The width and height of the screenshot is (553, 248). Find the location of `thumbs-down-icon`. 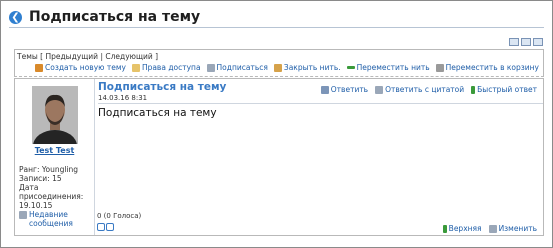

thumbs-down-icon is located at coordinates (110, 227).